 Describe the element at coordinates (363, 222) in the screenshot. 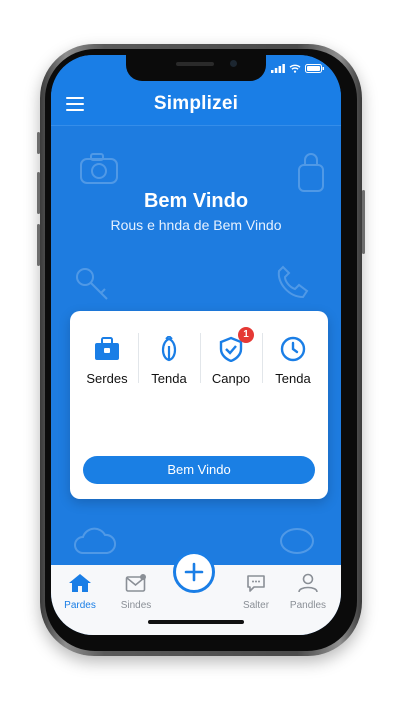

I see `power-button` at that location.